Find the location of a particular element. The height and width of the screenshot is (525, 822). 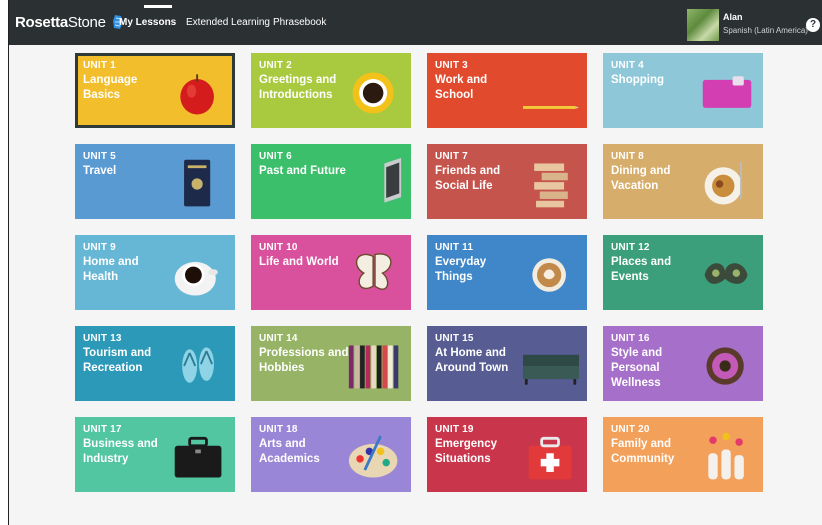

passport-icon is located at coordinates (197, 183).